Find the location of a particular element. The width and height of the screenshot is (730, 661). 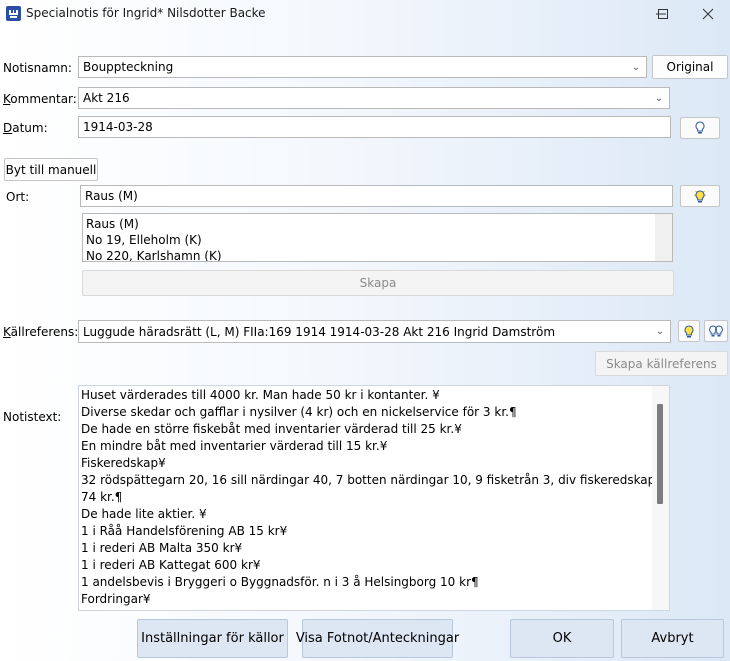

list-item: No 220, Karlshamn (K) is located at coordinates (377, 254).